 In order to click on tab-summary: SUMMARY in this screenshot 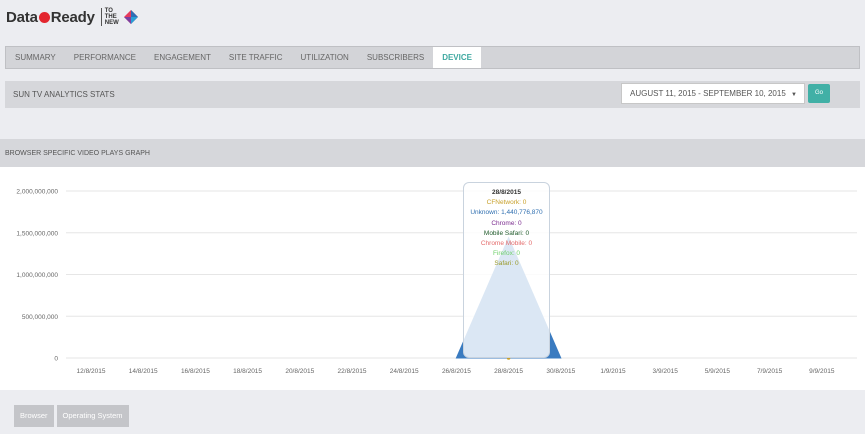, I will do `click(35, 57)`.